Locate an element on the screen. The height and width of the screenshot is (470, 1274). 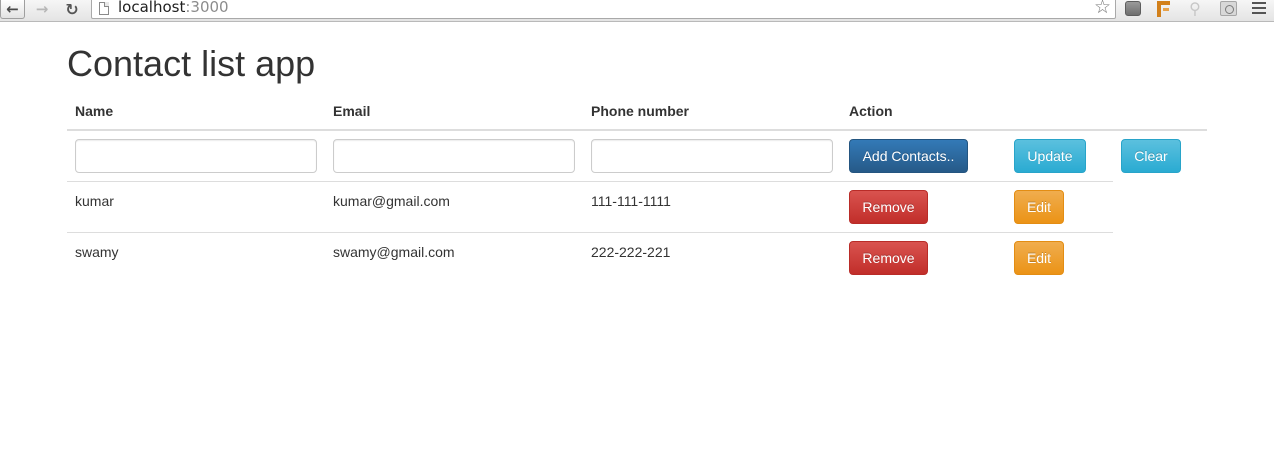
browser-toolbar: ← → ↻ localhost:3000 ☆ ⚲ is located at coordinates (637, 11).